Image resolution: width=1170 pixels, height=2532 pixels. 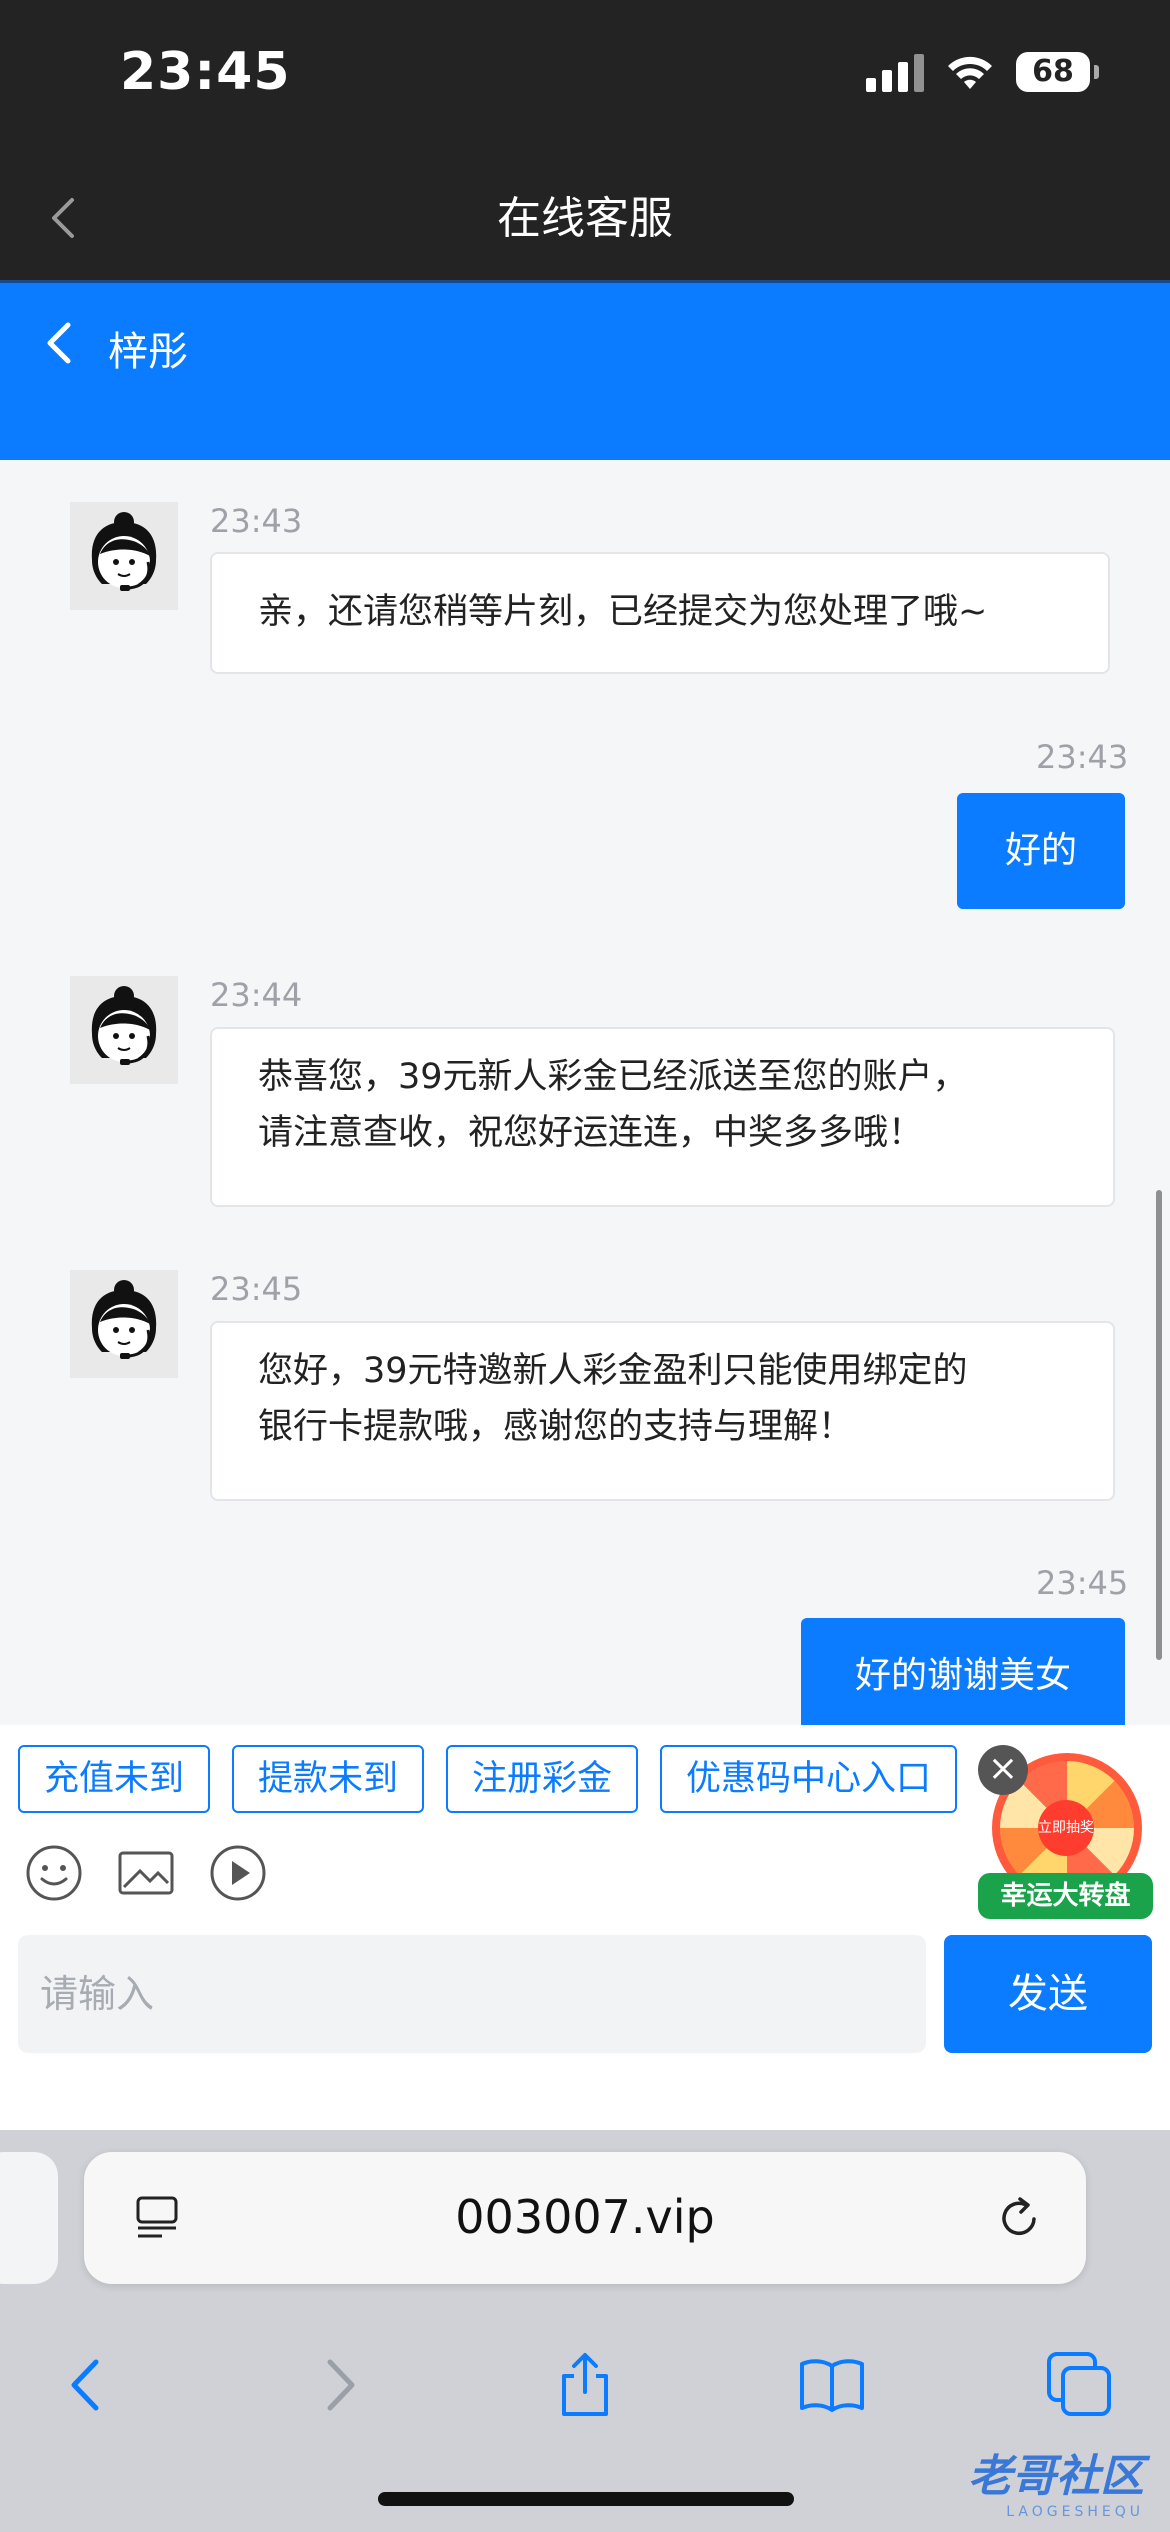 I want to click on emoji-icon, so click(x=54, y=1873).